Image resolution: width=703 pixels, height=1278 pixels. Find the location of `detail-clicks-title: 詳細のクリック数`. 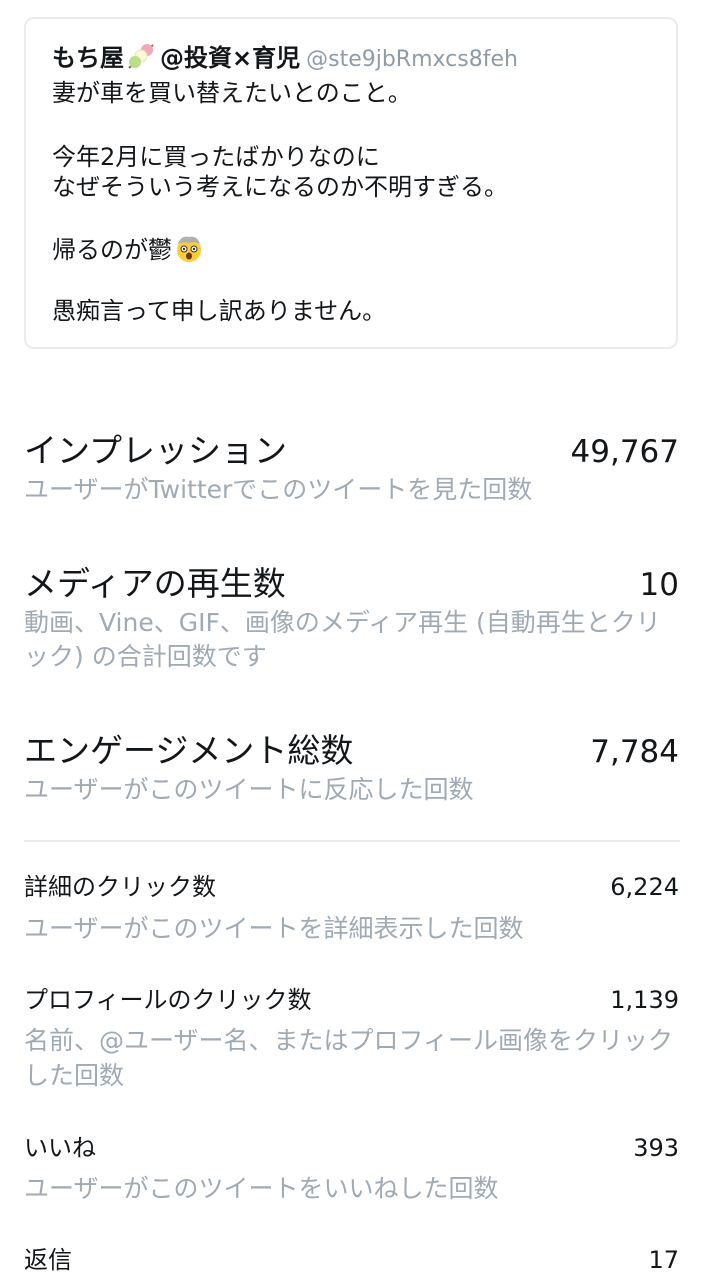

detail-clicks-title: 詳細のクリック数 is located at coordinates (120, 887).